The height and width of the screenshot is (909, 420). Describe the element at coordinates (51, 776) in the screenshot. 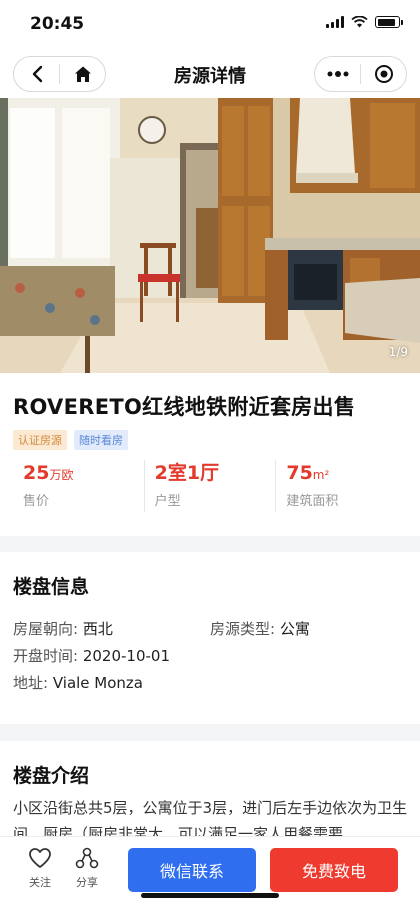

I see `building-intro-title: 楼盘介绍` at that location.